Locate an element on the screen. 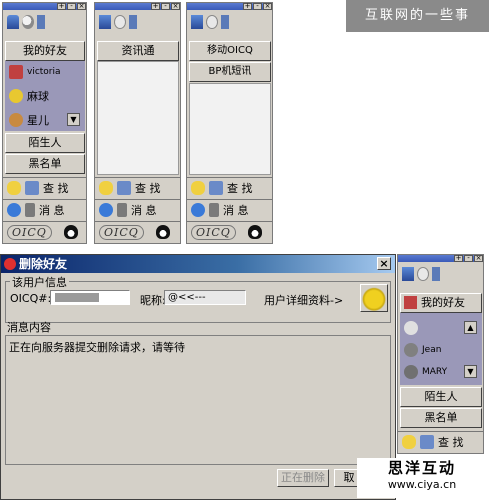 The image size is (489, 500). oicq-panel-friends-2: + - × 我的好友 ▲ Jean MARY ▼ 陌生人 黑名单 查 找 is located at coordinates (440, 354).